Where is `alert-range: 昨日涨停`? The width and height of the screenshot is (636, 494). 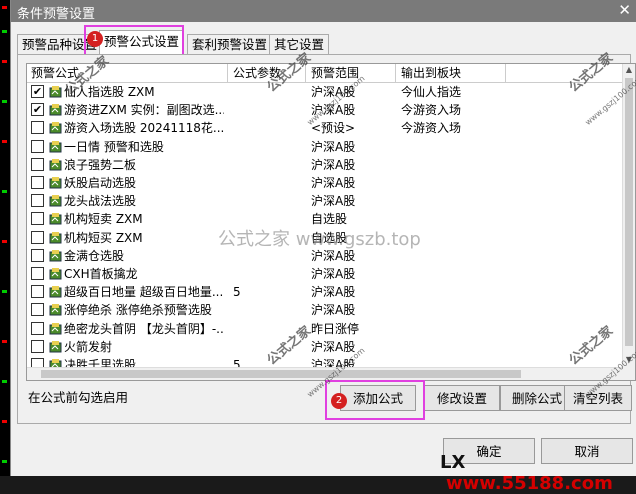
alert-range: 昨日涨停 is located at coordinates (335, 328).